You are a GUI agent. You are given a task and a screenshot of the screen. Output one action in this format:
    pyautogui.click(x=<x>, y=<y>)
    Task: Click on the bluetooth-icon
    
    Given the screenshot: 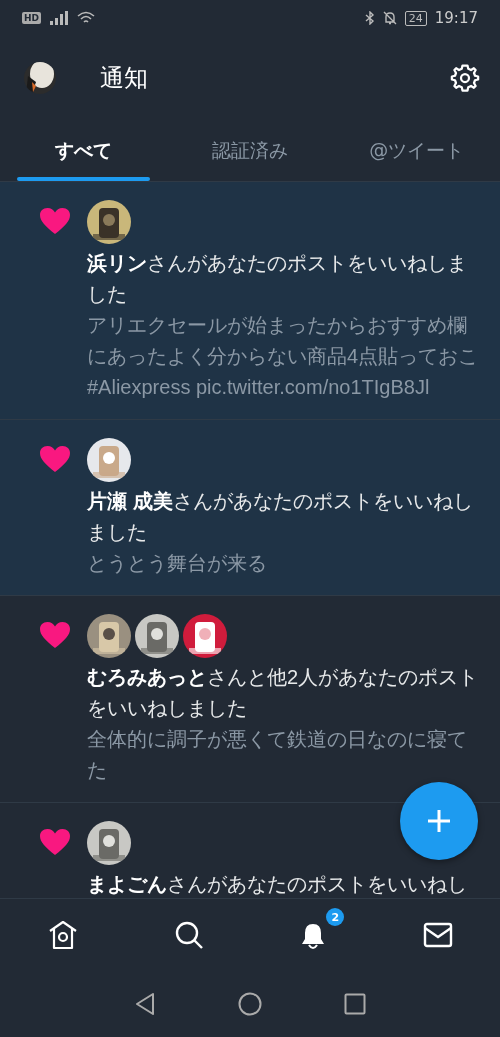 What is the action you would take?
    pyautogui.click(x=369, y=18)
    